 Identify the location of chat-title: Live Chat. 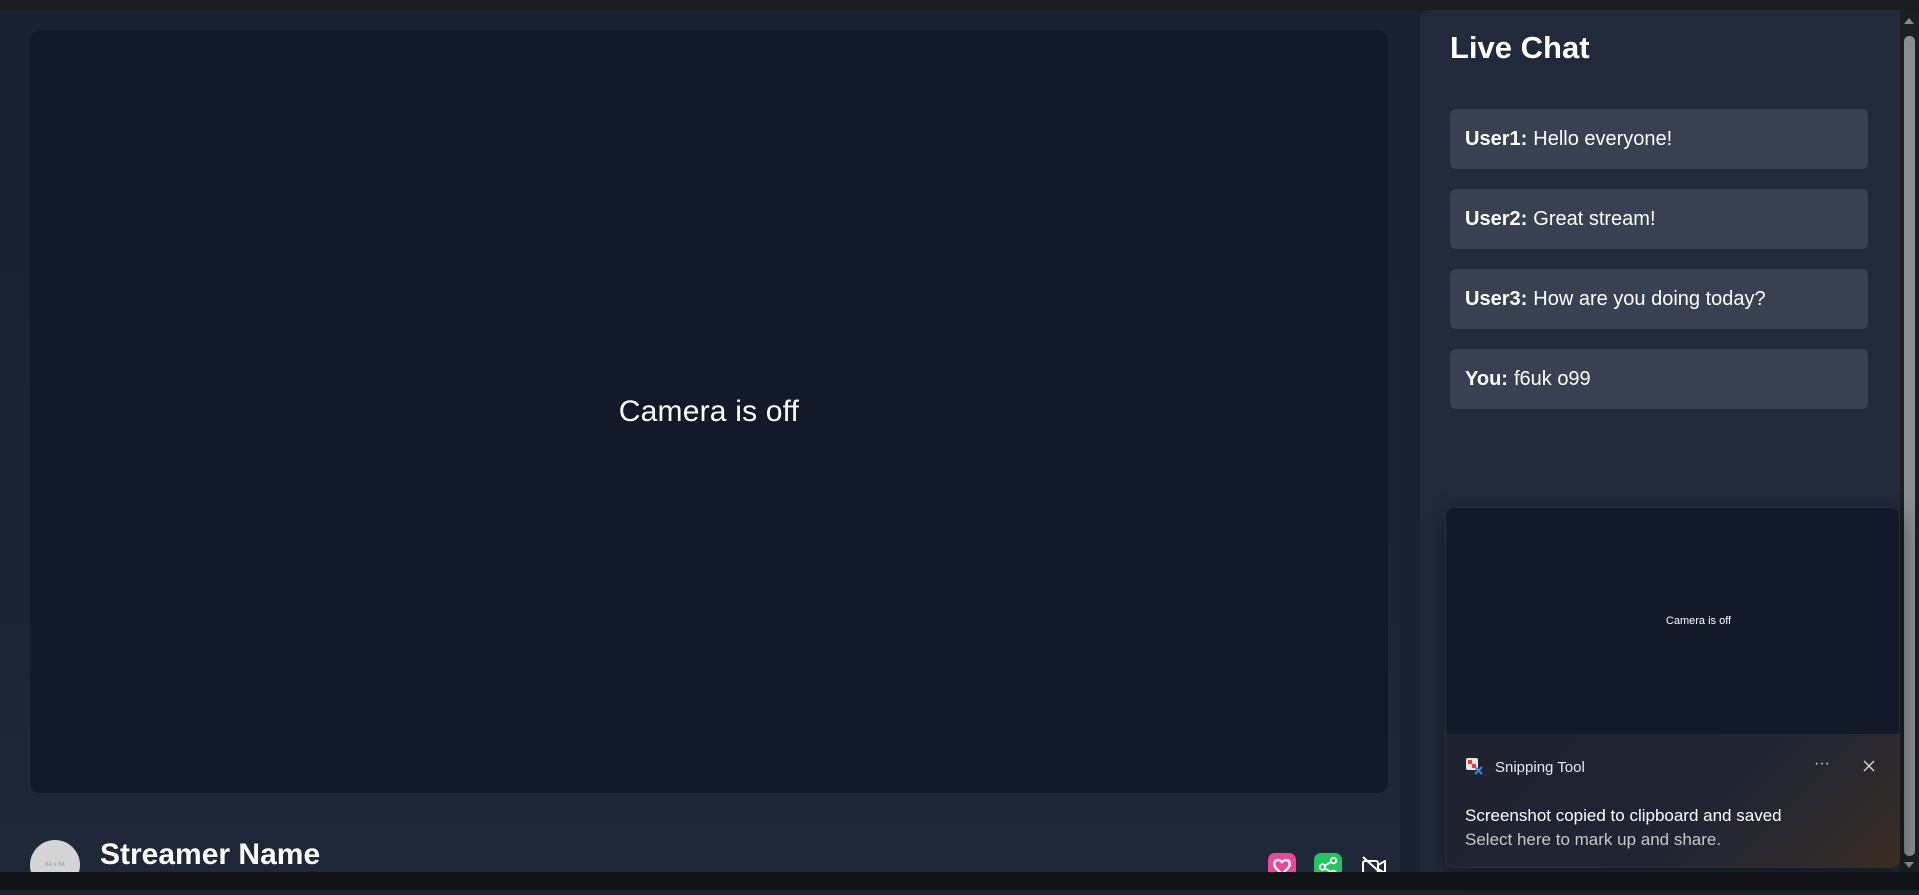
(1520, 47).